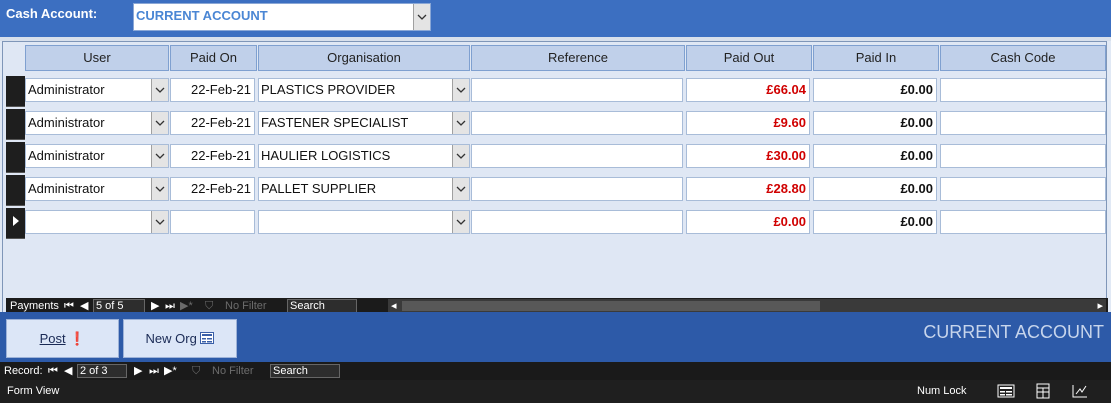 The height and width of the screenshot is (403, 1111). I want to click on form-view-icon, so click(1006, 391).